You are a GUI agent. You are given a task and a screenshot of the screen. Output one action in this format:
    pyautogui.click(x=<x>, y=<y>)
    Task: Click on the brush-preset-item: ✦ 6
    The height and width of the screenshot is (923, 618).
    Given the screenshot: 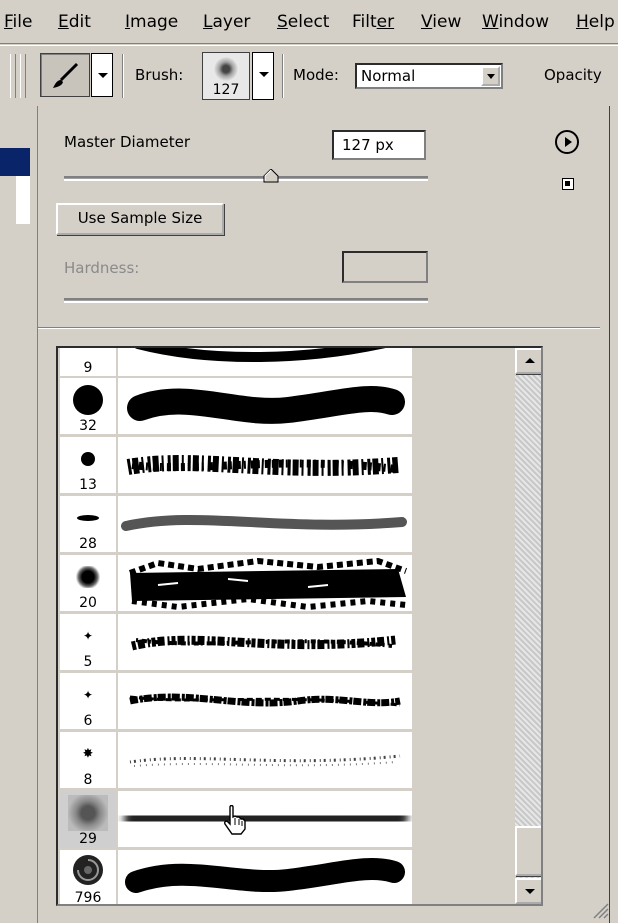 What is the action you would take?
    pyautogui.click(x=236, y=701)
    